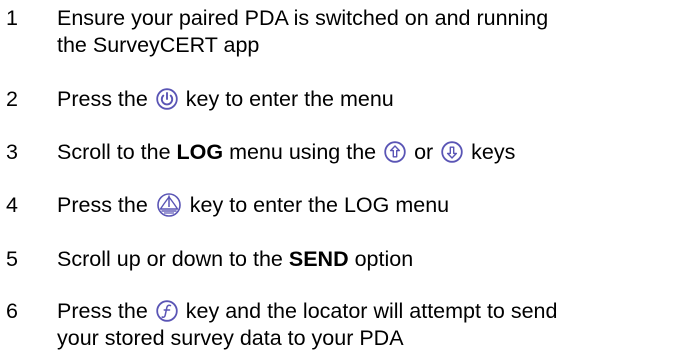 The width and height of the screenshot is (675, 352). Describe the element at coordinates (200, 152) in the screenshot. I see `menu-name-log: LOG` at that location.